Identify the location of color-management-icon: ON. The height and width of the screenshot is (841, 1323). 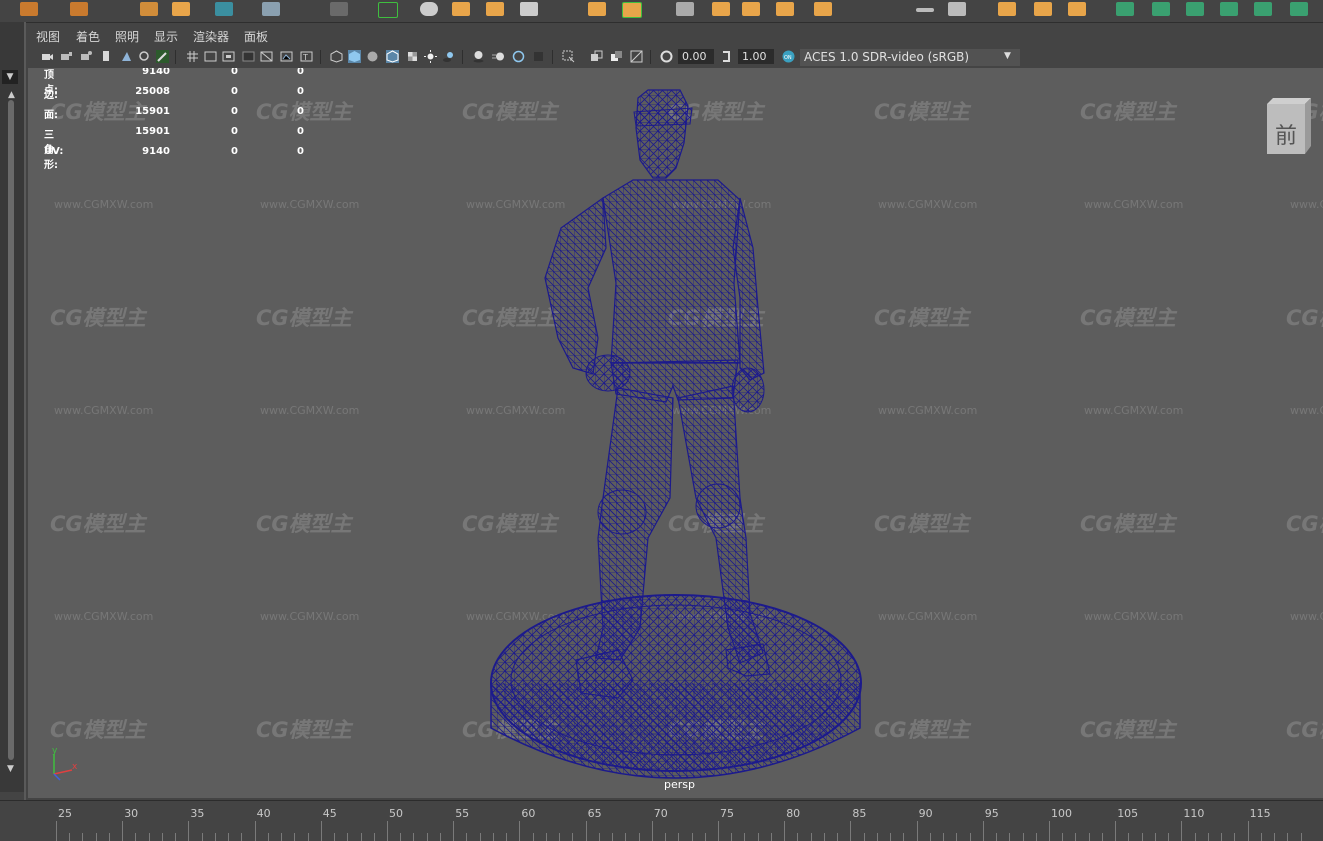
(788, 56).